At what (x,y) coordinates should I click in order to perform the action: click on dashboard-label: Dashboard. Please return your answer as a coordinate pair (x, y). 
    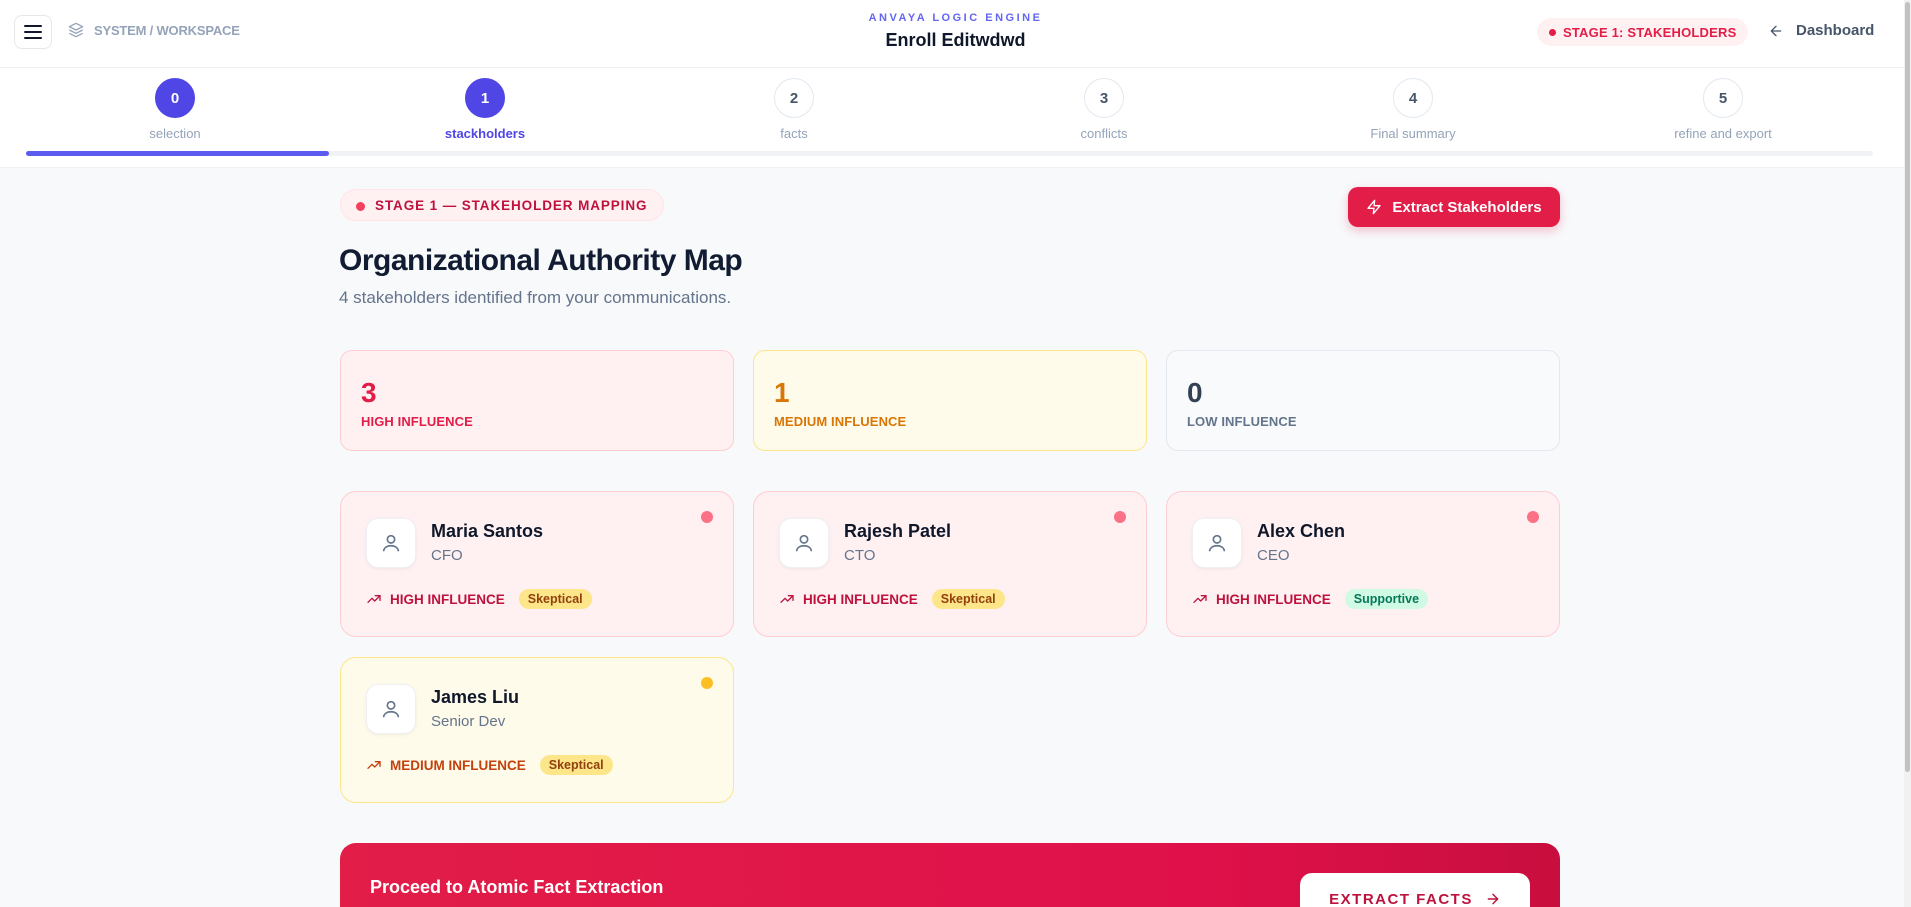
    Looking at the image, I should click on (1835, 30).